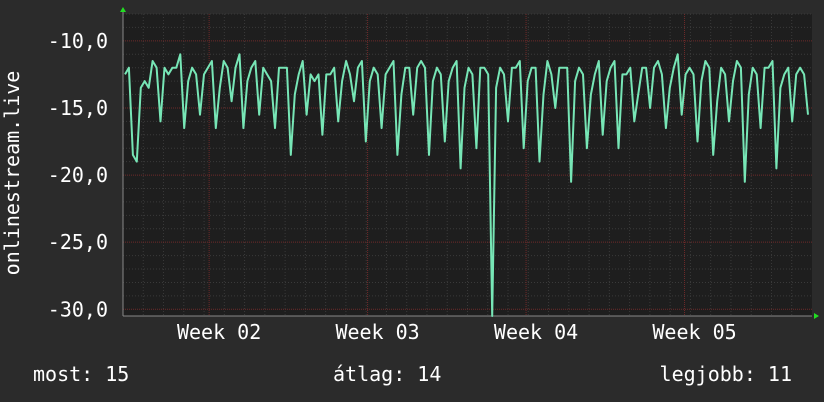  Describe the element at coordinates (694, 332) in the screenshot. I see `x-tick-label: Week 05` at that location.